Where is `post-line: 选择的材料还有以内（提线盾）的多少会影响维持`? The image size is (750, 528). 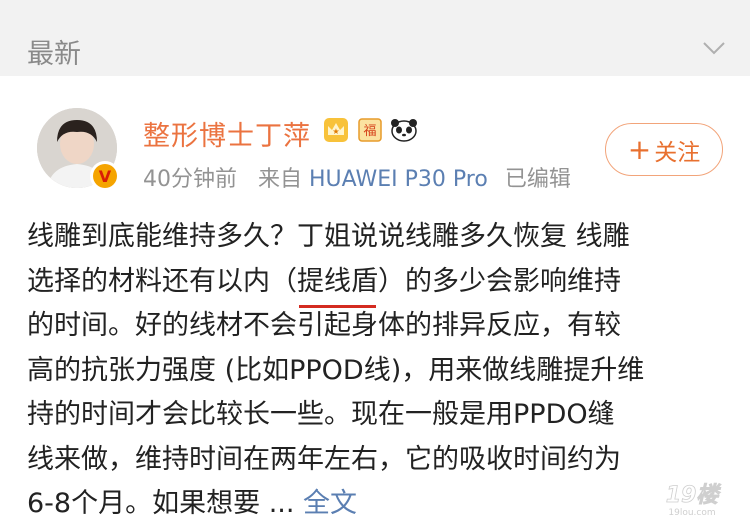 post-line: 选择的材料还有以内（提线盾）的多少会影响维持 is located at coordinates (377, 284).